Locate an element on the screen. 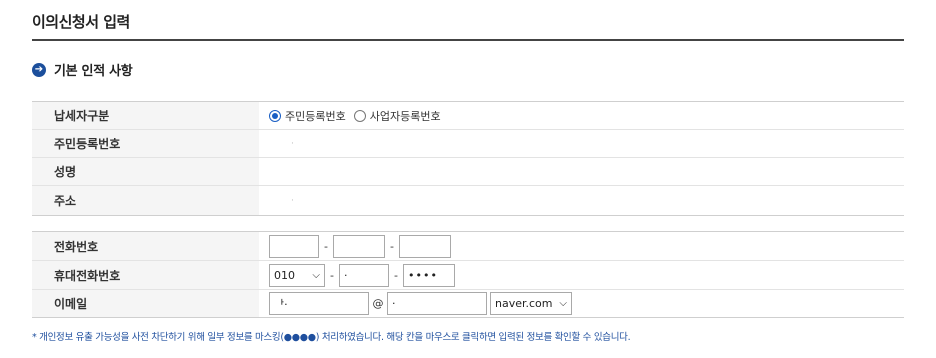 The width and height of the screenshot is (936, 358). rrn-label: 주민등록번호 is located at coordinates (145, 143).